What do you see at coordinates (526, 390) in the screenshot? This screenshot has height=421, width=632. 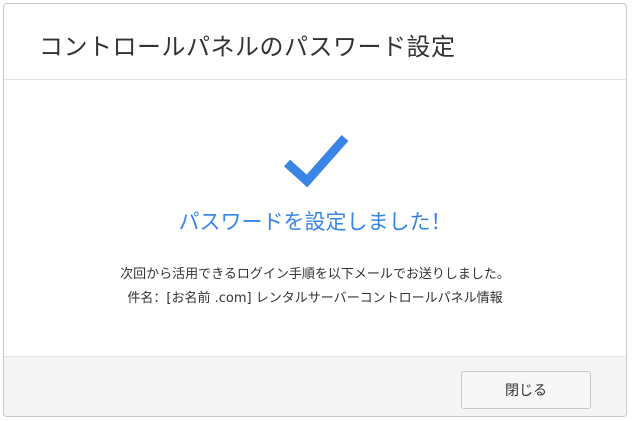 I see `close-button: 閉じる` at bounding box center [526, 390].